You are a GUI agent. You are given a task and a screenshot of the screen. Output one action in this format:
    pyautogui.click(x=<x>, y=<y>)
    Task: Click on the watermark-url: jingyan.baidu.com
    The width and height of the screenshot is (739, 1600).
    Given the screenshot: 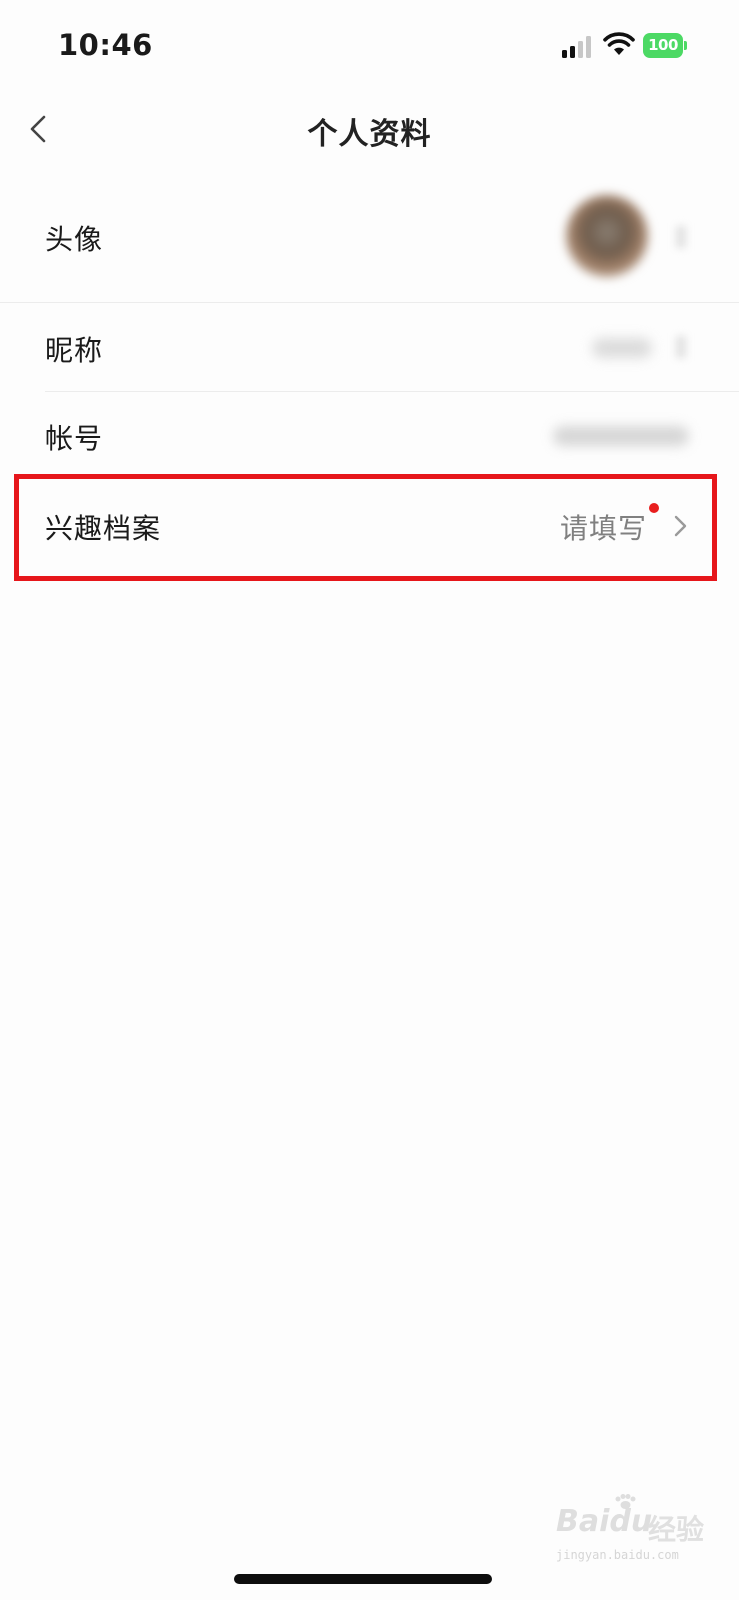 What is the action you would take?
    pyautogui.click(x=617, y=1555)
    